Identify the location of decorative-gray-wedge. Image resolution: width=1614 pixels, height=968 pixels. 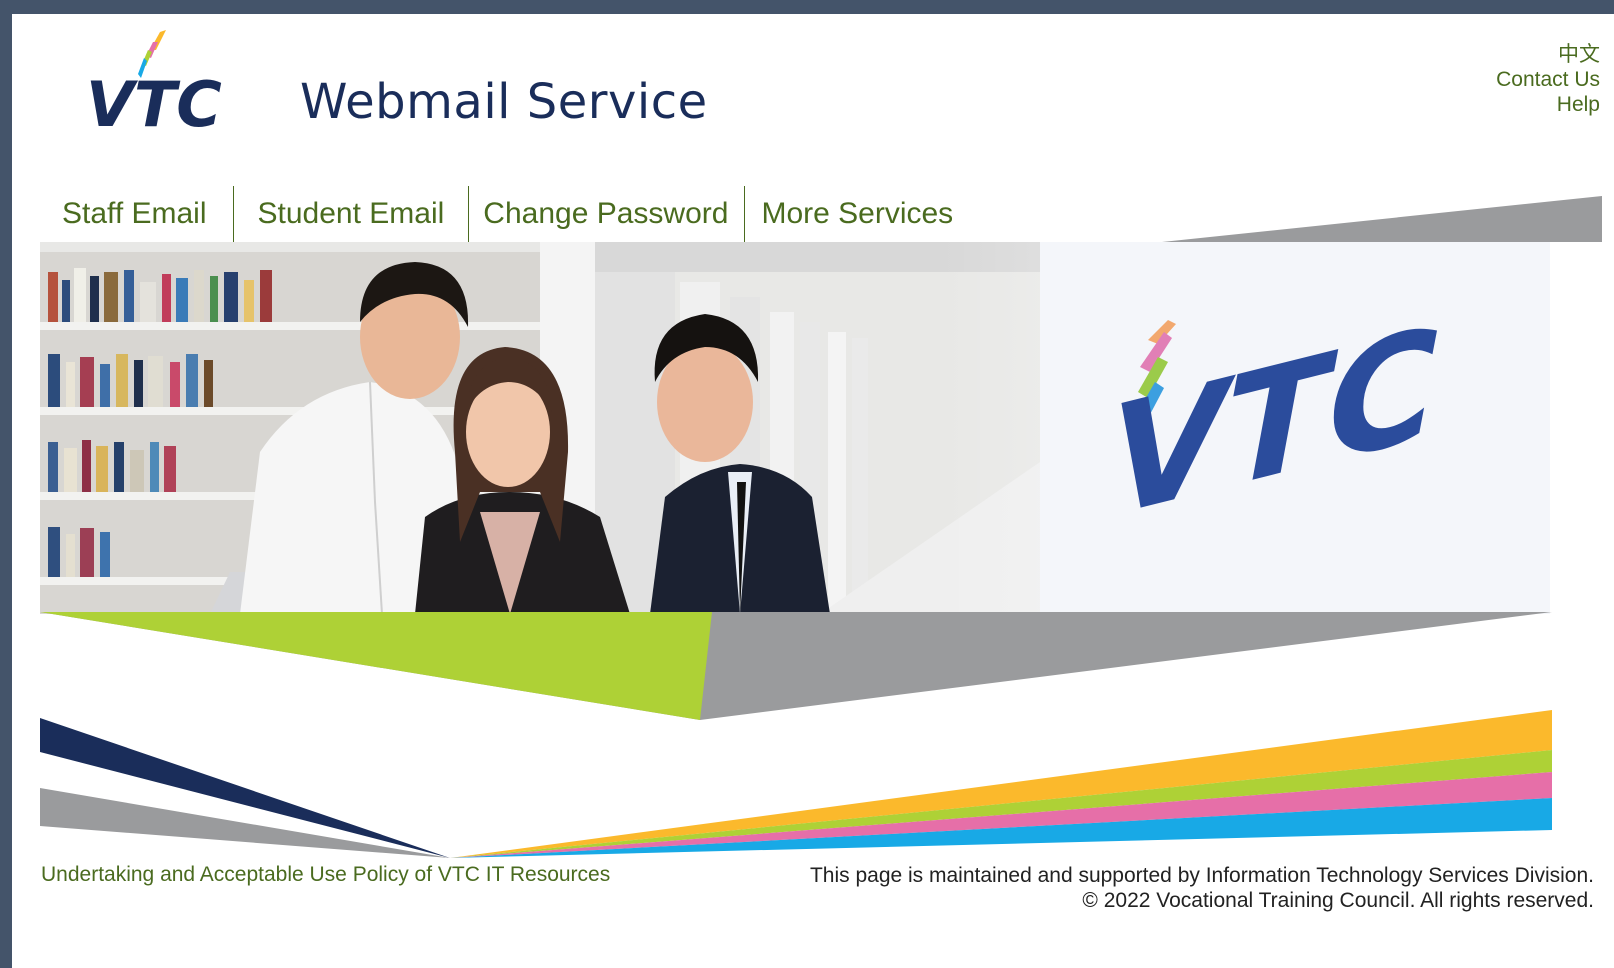
(1382, 219).